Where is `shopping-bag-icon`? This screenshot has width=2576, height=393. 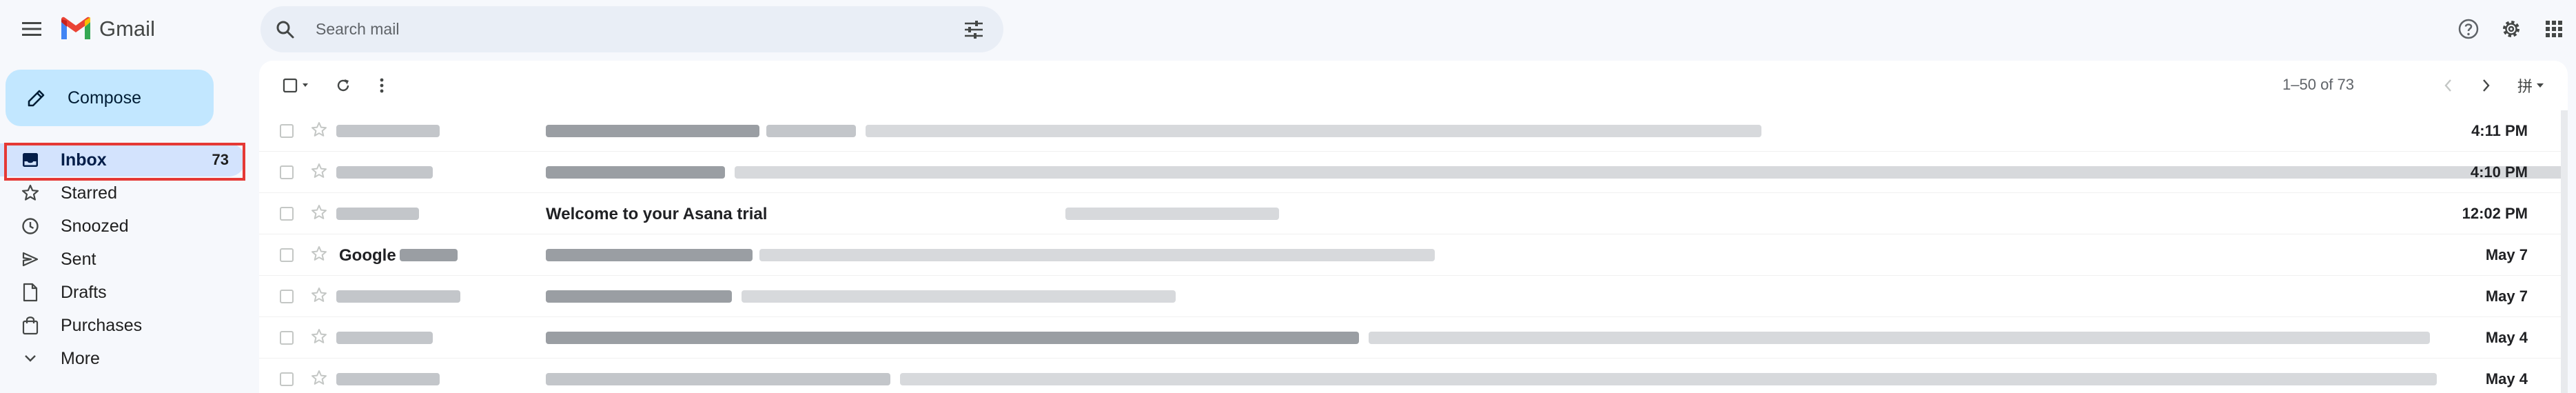 shopping-bag-icon is located at coordinates (30, 325).